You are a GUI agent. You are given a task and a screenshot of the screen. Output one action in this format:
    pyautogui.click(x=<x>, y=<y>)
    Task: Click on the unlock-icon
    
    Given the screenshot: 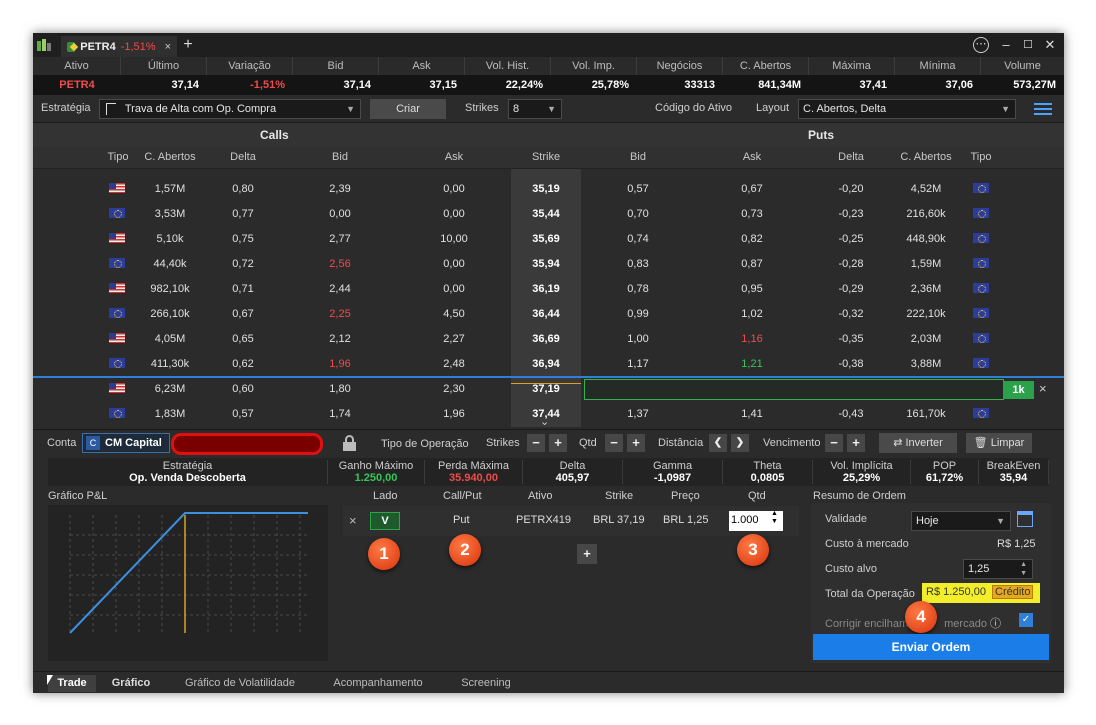 What is the action you would take?
    pyautogui.click(x=350, y=443)
    